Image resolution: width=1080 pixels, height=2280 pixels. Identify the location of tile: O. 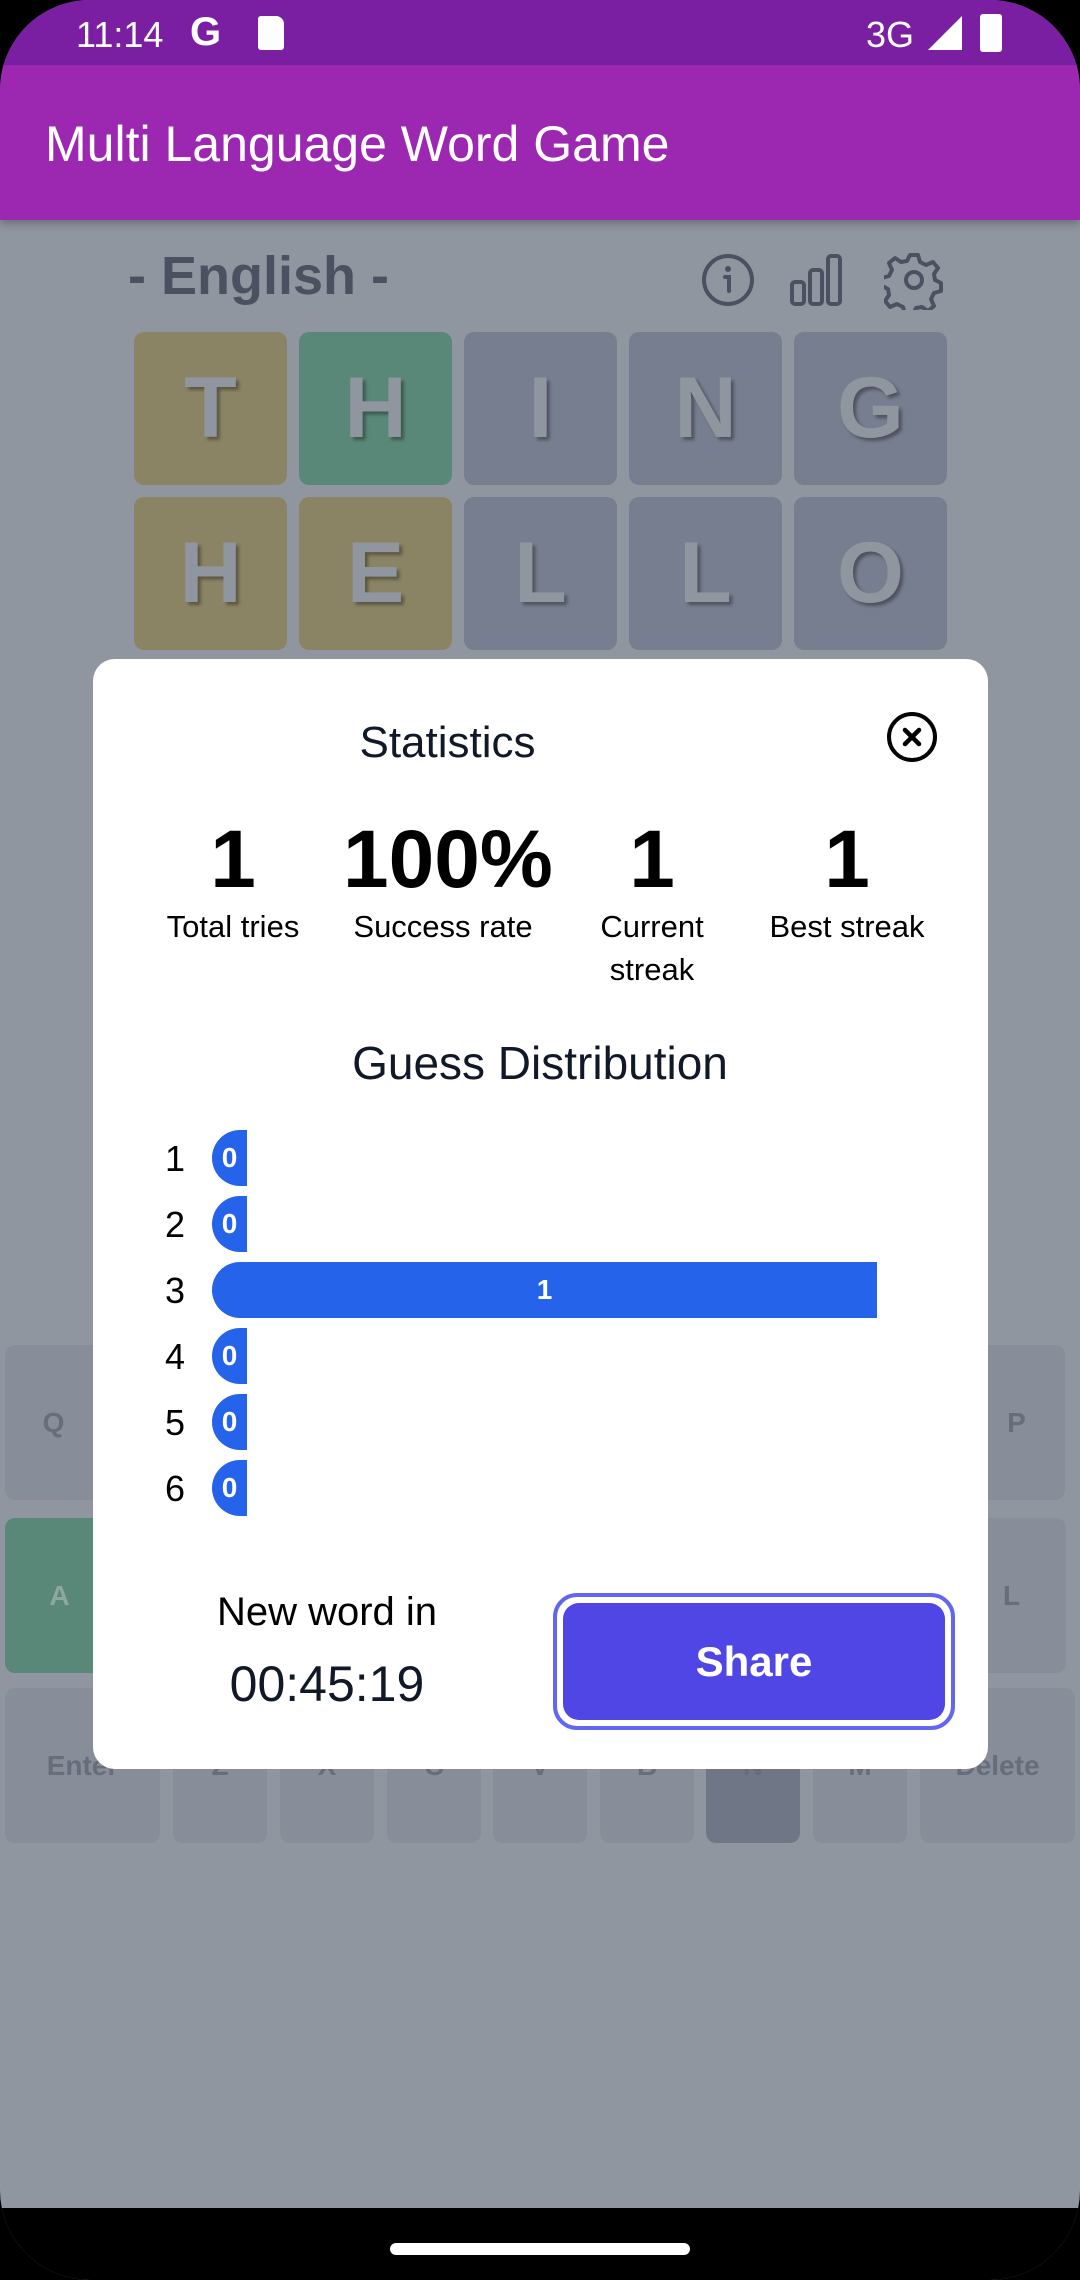
(870, 573).